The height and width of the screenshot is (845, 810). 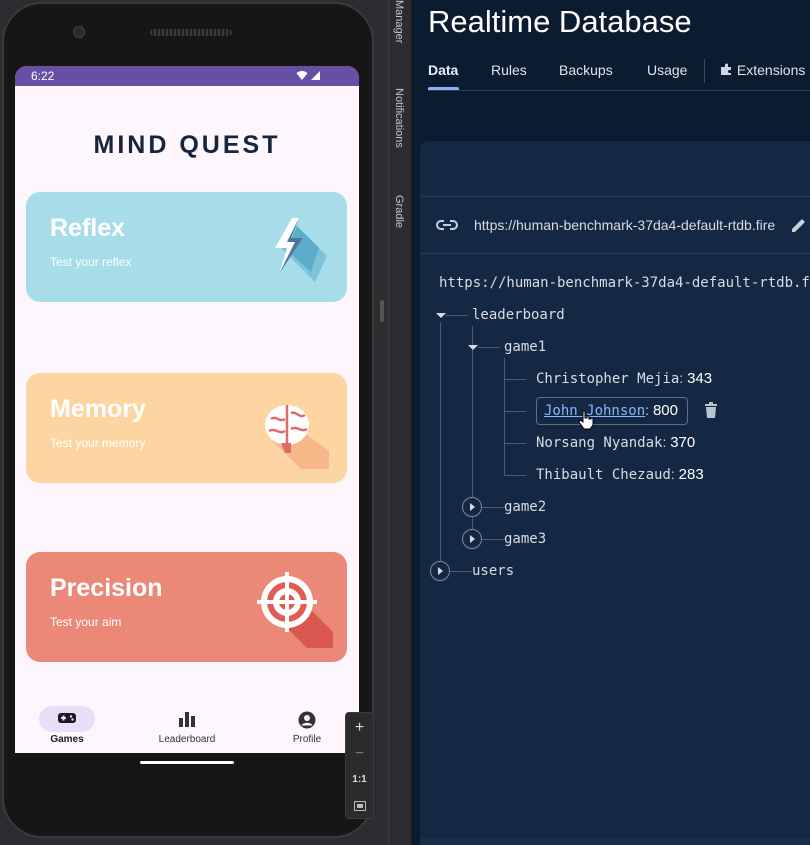 I want to click on tab-usage: Usage, so click(x=667, y=70).